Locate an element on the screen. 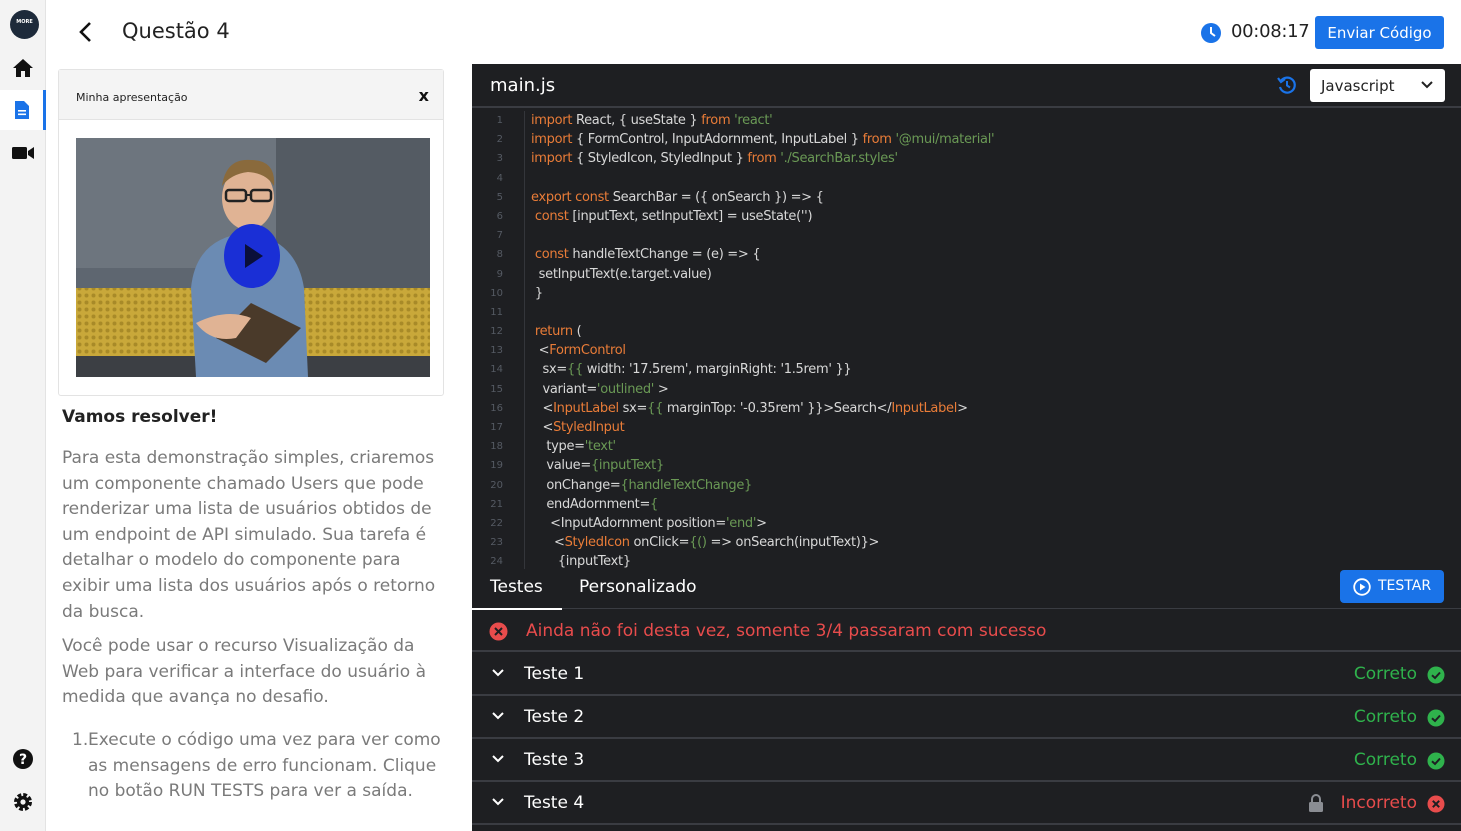 The image size is (1461, 831). error-icon is located at coordinates (498, 631).